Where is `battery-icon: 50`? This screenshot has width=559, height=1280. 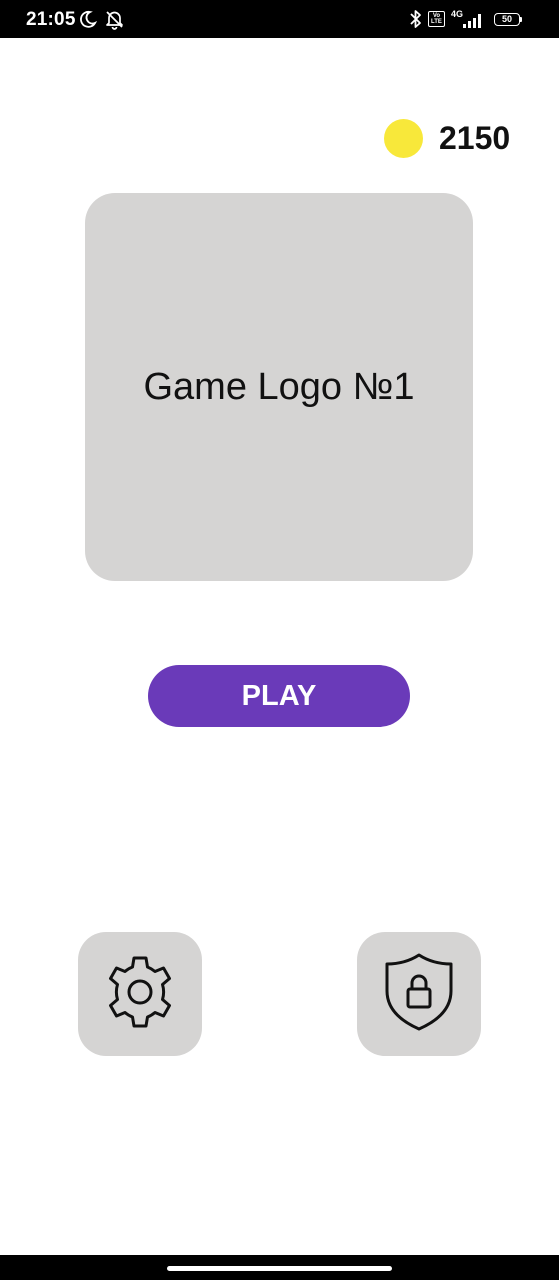
battery-icon: 50 is located at coordinates (507, 19).